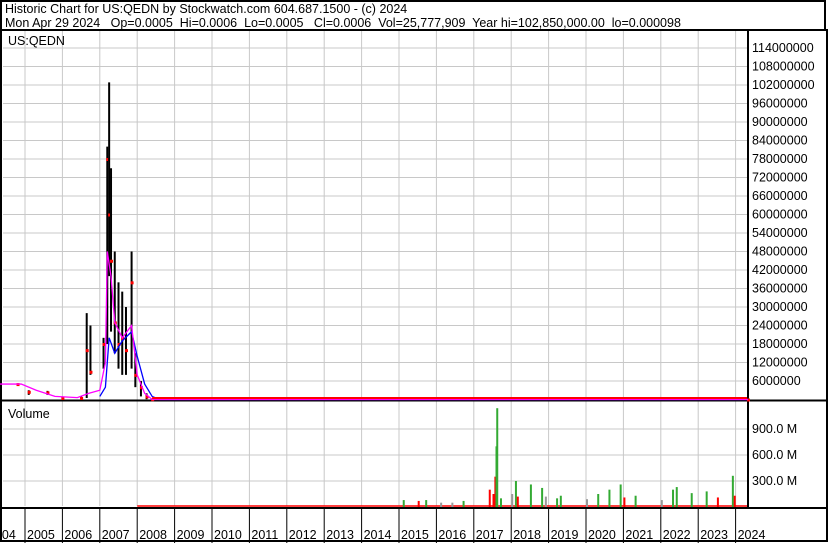  What do you see at coordinates (752, 535) in the screenshot?
I see `x-tick-label: 2024` at bounding box center [752, 535].